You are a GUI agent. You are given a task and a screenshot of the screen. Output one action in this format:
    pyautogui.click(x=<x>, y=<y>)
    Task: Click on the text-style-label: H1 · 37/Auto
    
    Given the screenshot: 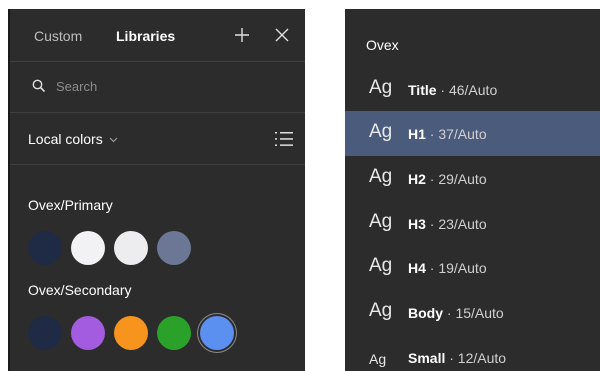 What is the action you would take?
    pyautogui.click(x=447, y=134)
    